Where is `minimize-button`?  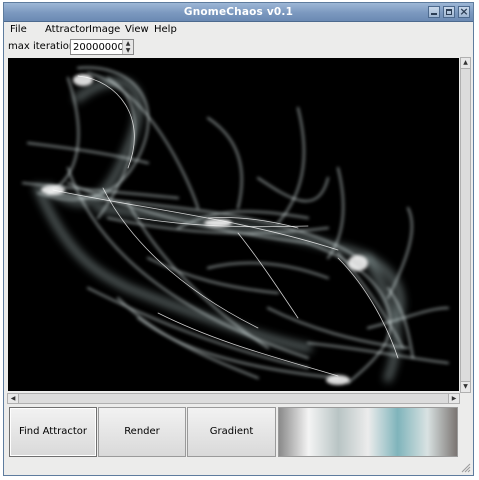
minimize-button is located at coordinates (434, 12).